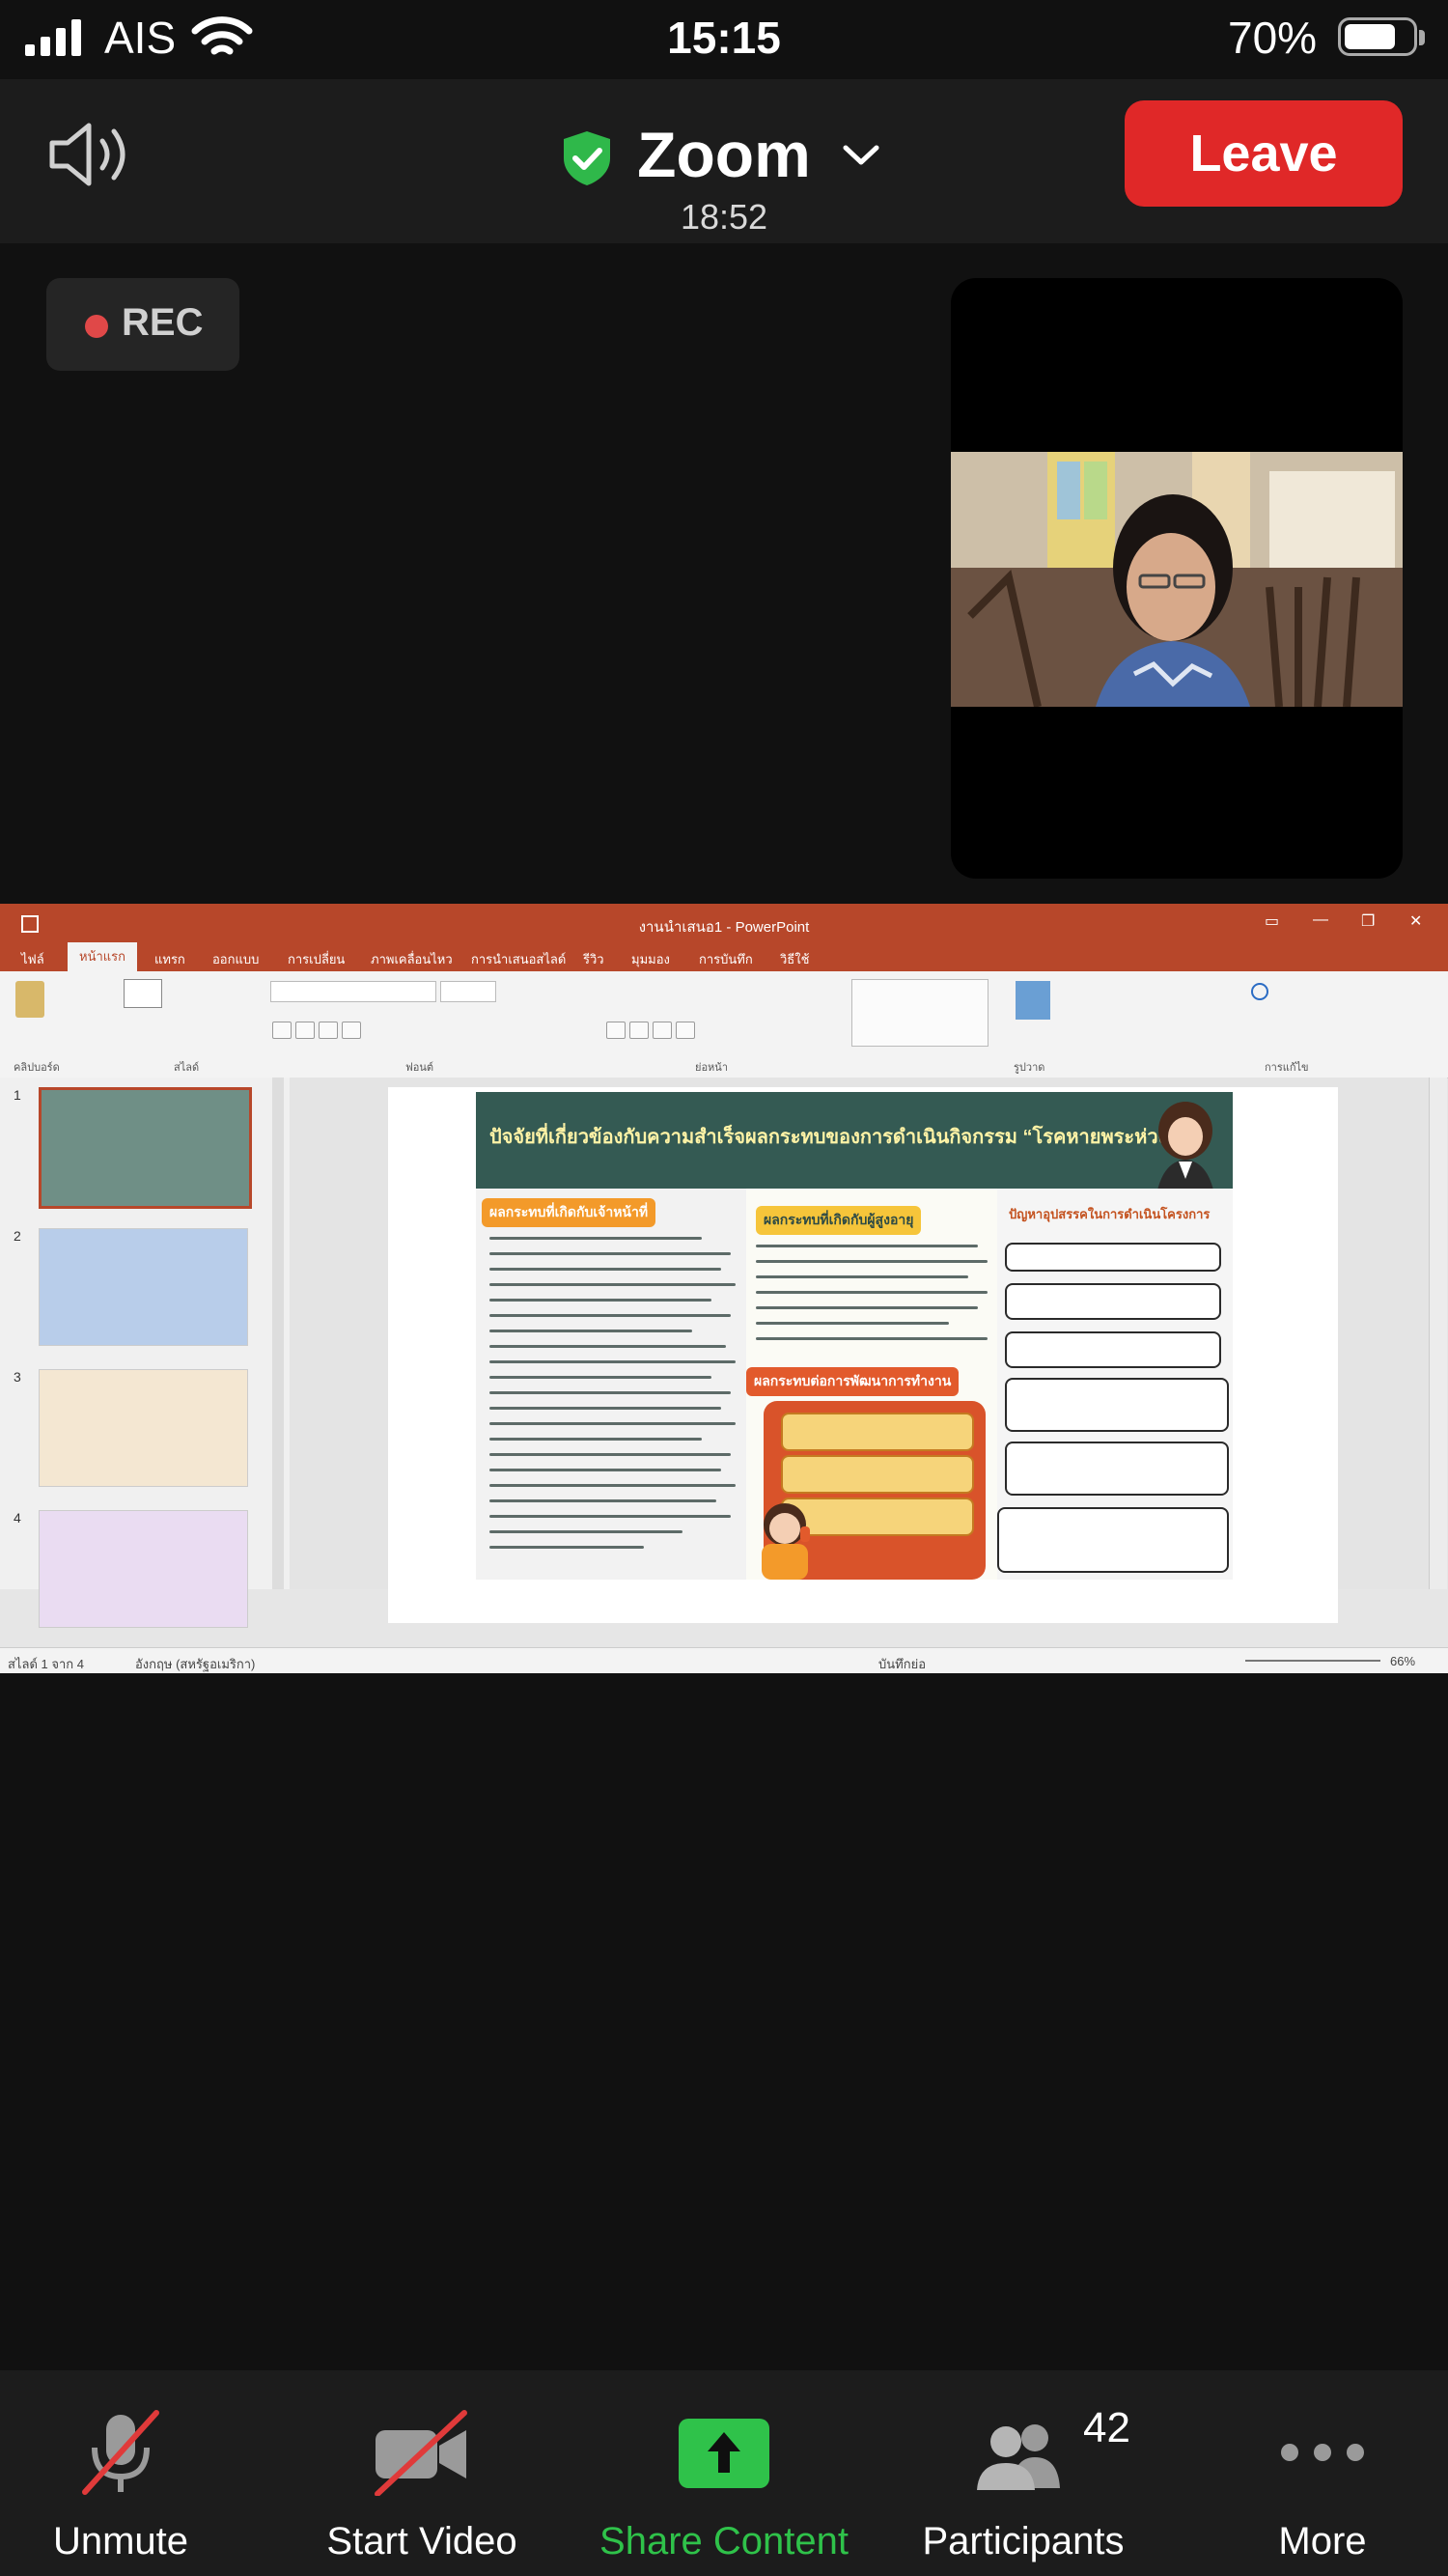  I want to click on new-slide-icon, so click(143, 994).